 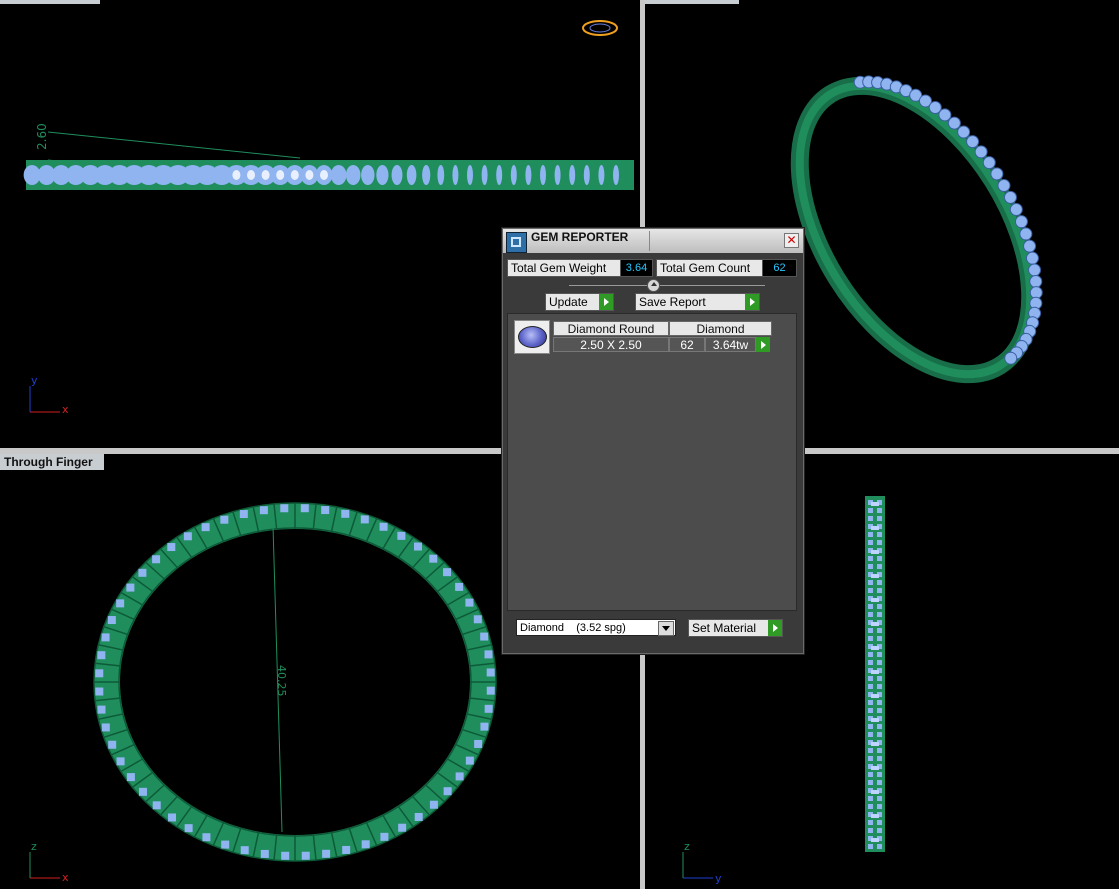 I want to click on dialog-titlebar: GEM REPORTER ✕, so click(x=653, y=241).